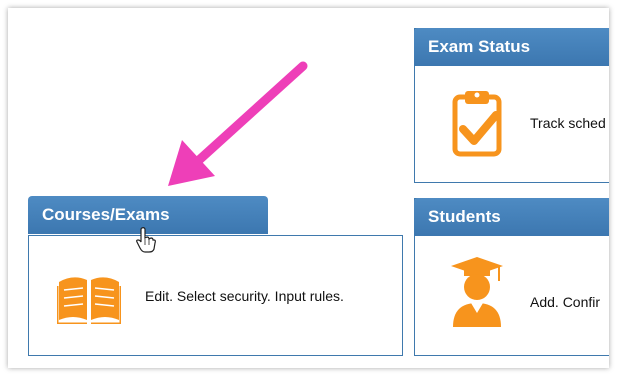  What do you see at coordinates (244, 296) in the screenshot?
I see `courses-exams-description: Edit. Select security. Input rules.` at bounding box center [244, 296].